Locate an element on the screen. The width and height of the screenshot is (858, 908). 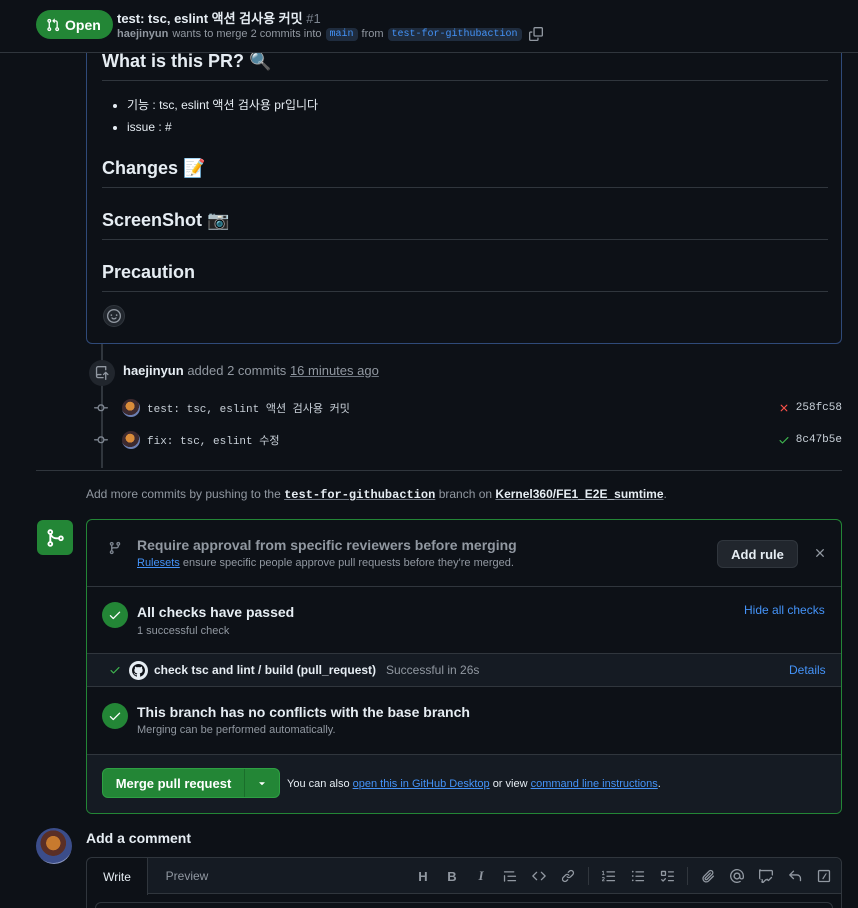
unordered-list-icon is located at coordinates (638, 876).